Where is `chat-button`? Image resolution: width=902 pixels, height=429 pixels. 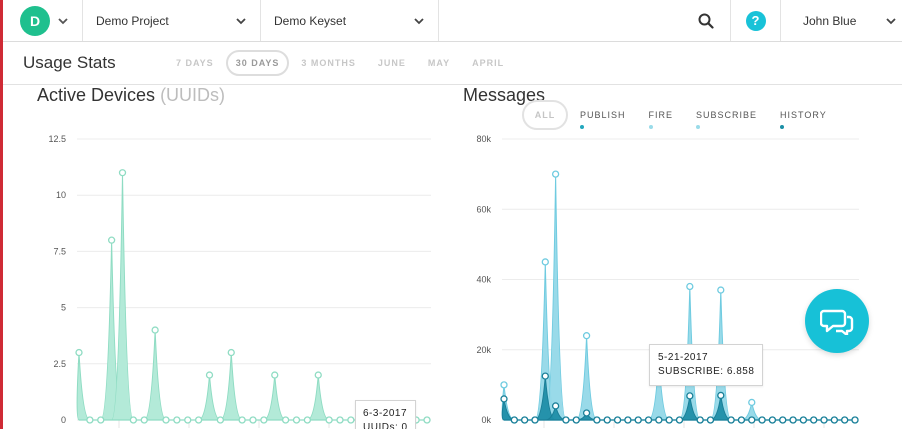 chat-button is located at coordinates (837, 321).